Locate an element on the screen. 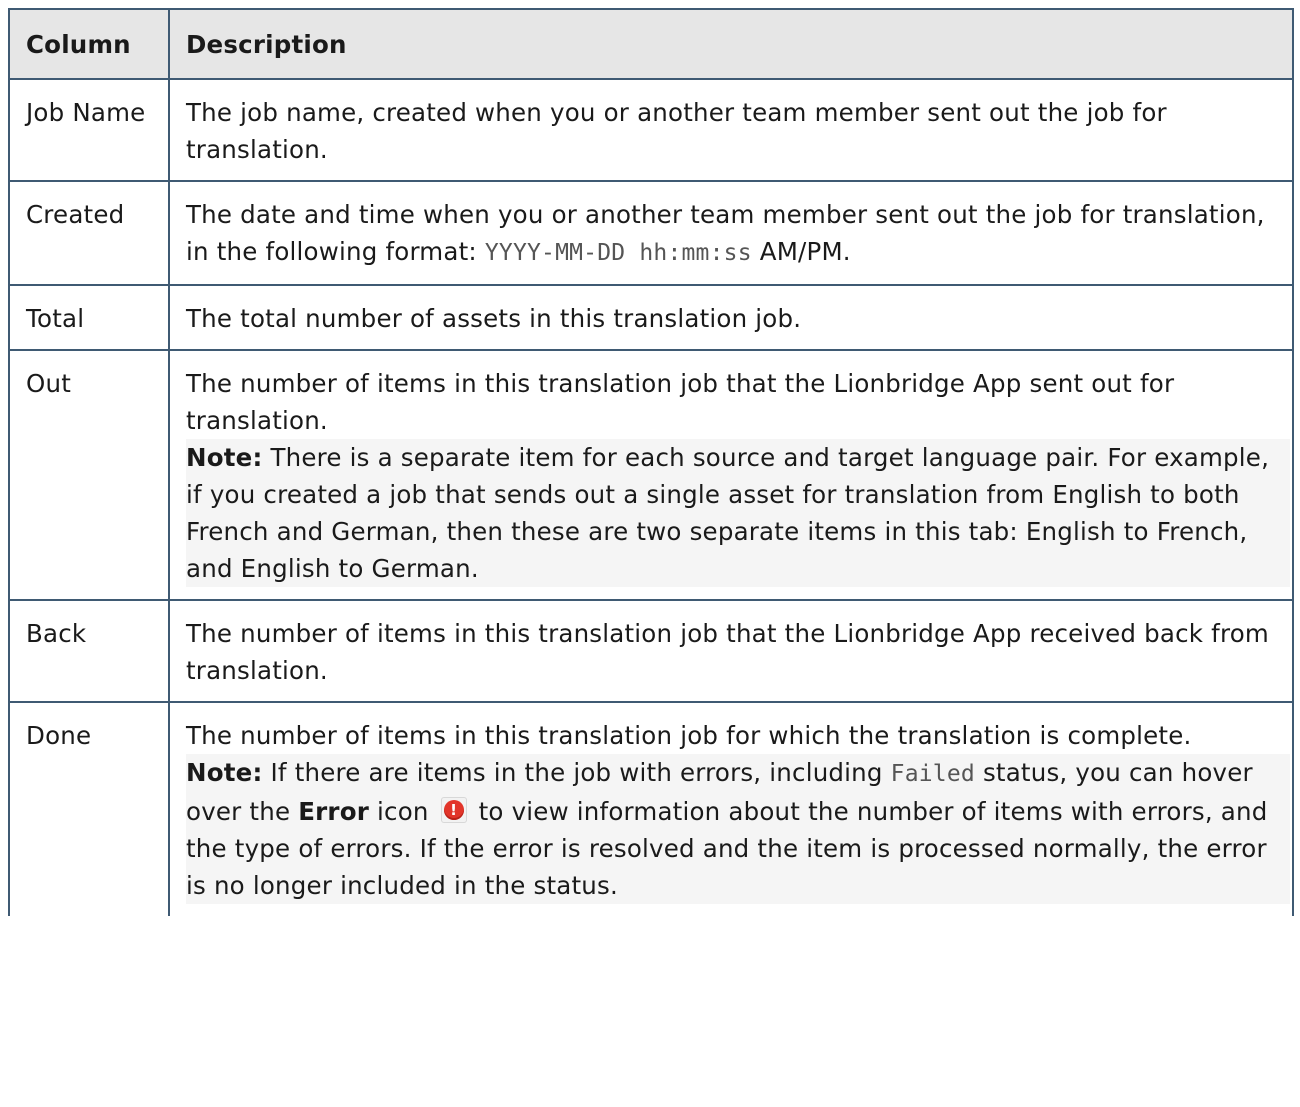 This screenshot has width=1300, height=1107. error-icon-glyph: ! is located at coordinates (454, 810).